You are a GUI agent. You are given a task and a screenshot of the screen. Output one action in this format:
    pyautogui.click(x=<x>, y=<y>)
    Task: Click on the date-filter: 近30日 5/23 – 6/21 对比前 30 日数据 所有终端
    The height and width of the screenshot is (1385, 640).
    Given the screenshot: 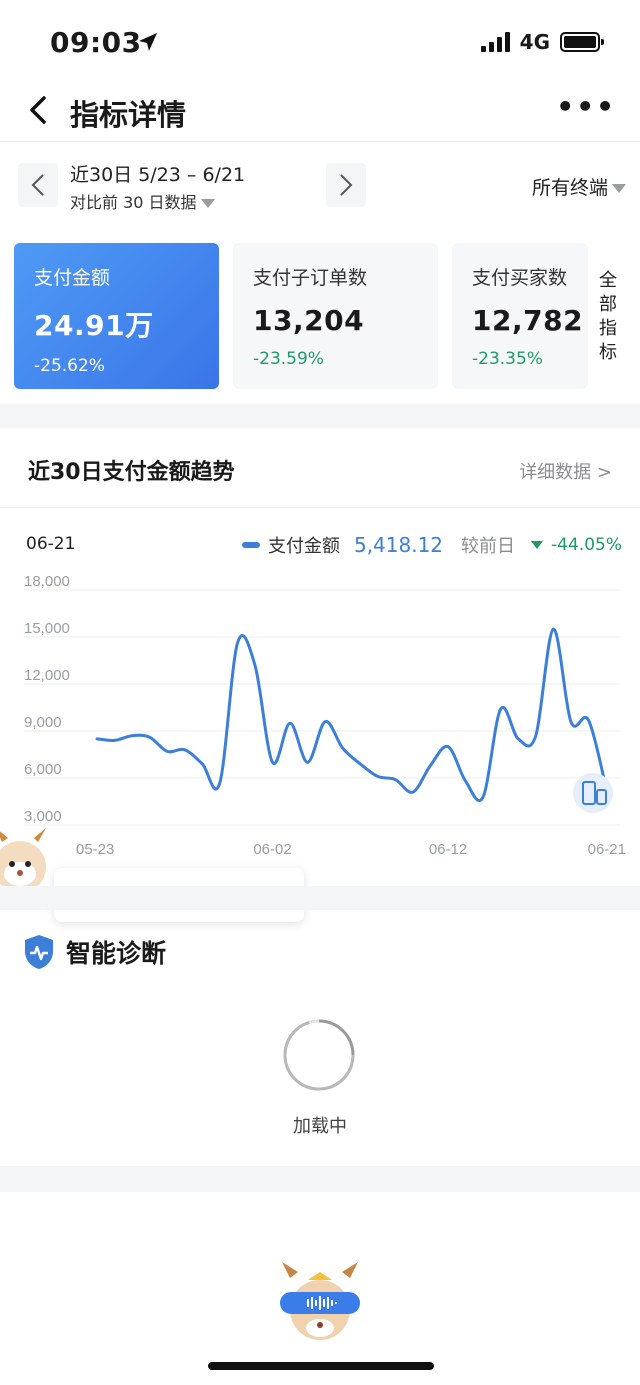 What is the action you would take?
    pyautogui.click(x=320, y=185)
    